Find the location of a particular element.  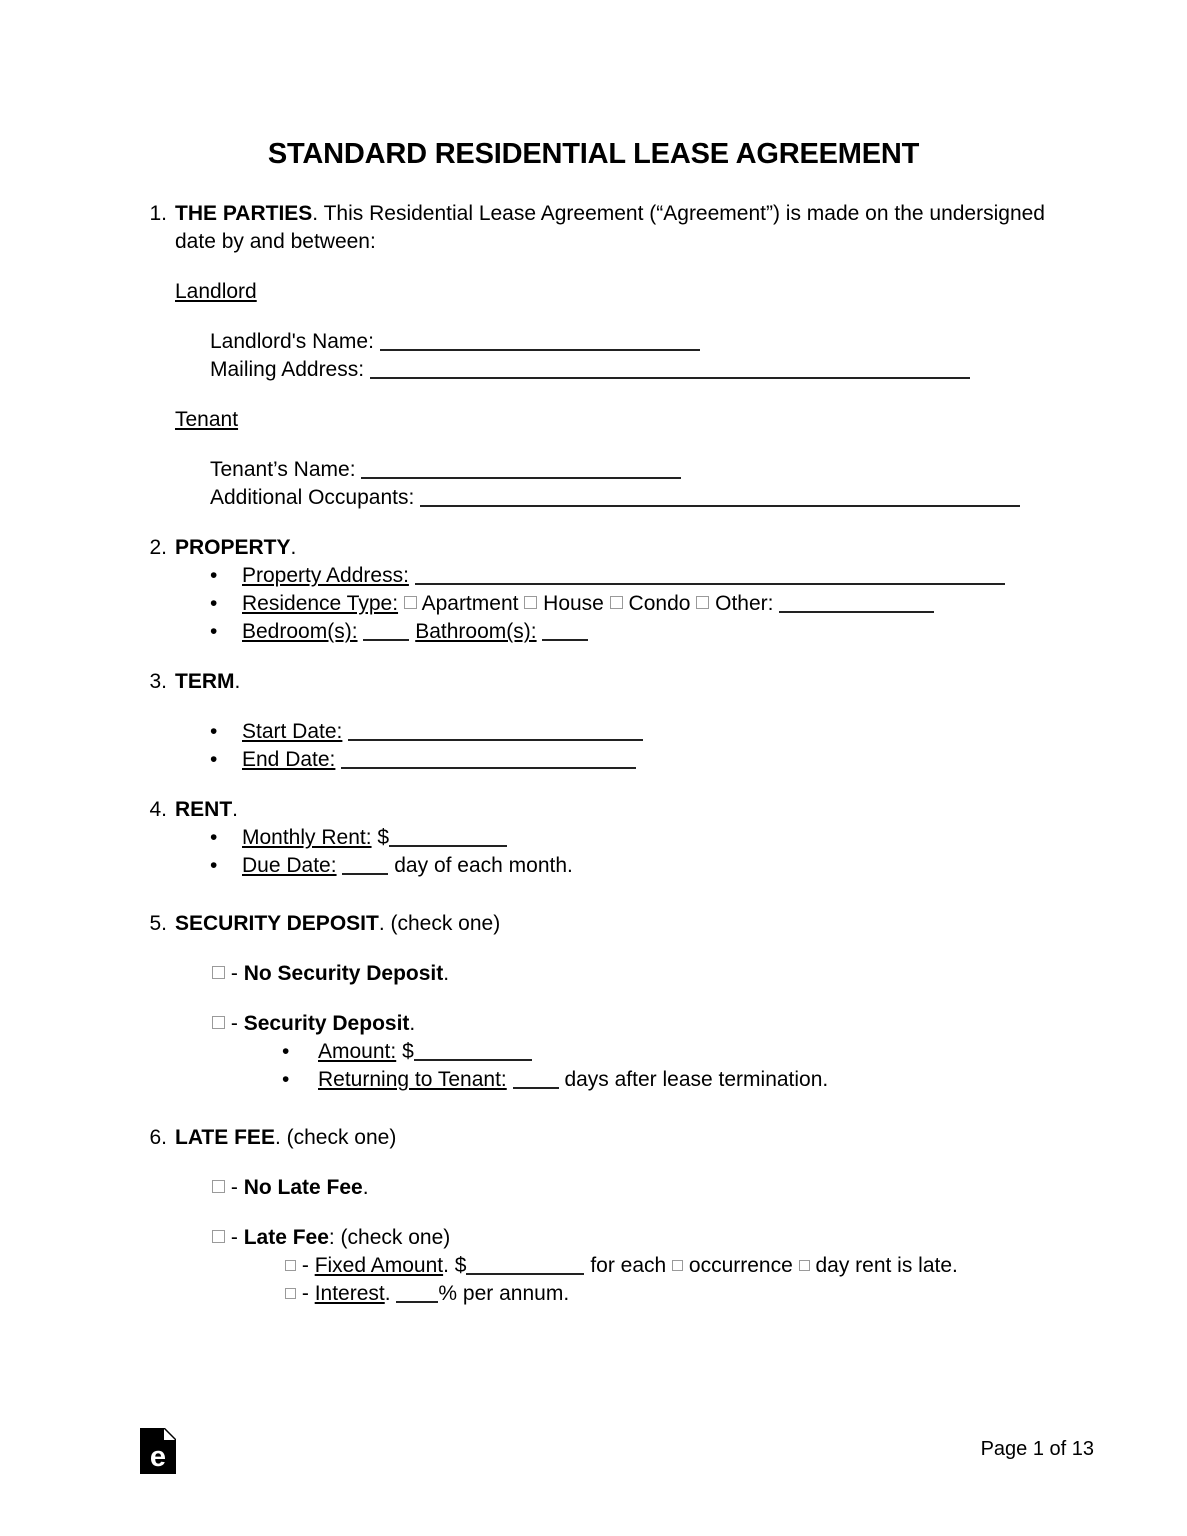

residence-option-house-label: House is located at coordinates (573, 603).